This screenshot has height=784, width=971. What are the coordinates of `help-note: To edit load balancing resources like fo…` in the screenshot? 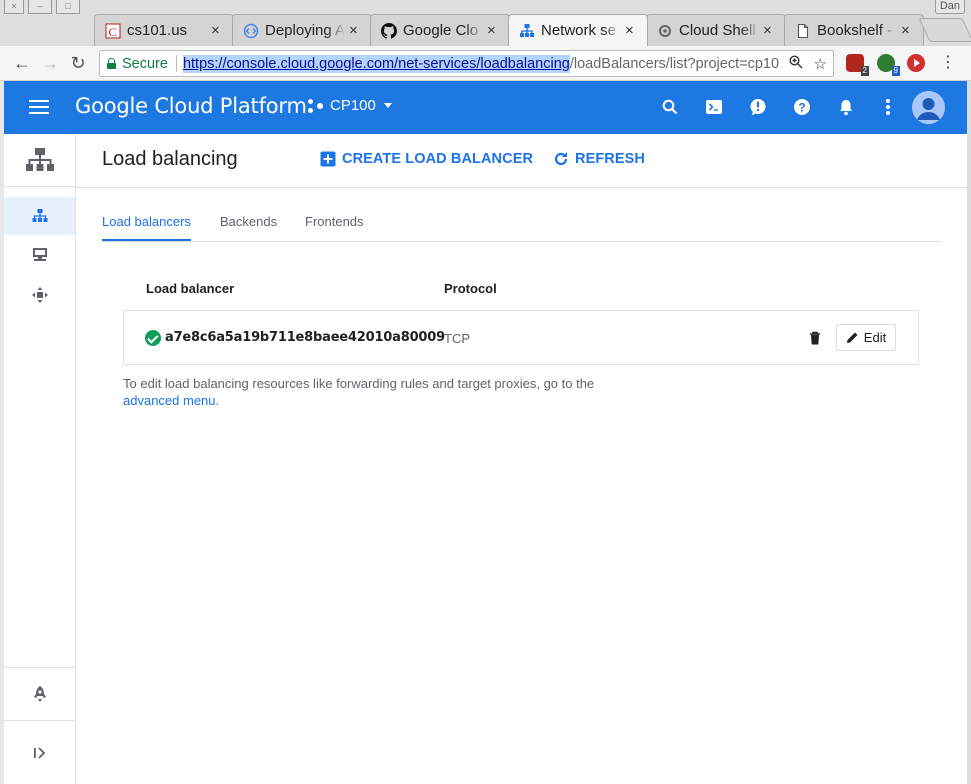 It's located at (363, 392).